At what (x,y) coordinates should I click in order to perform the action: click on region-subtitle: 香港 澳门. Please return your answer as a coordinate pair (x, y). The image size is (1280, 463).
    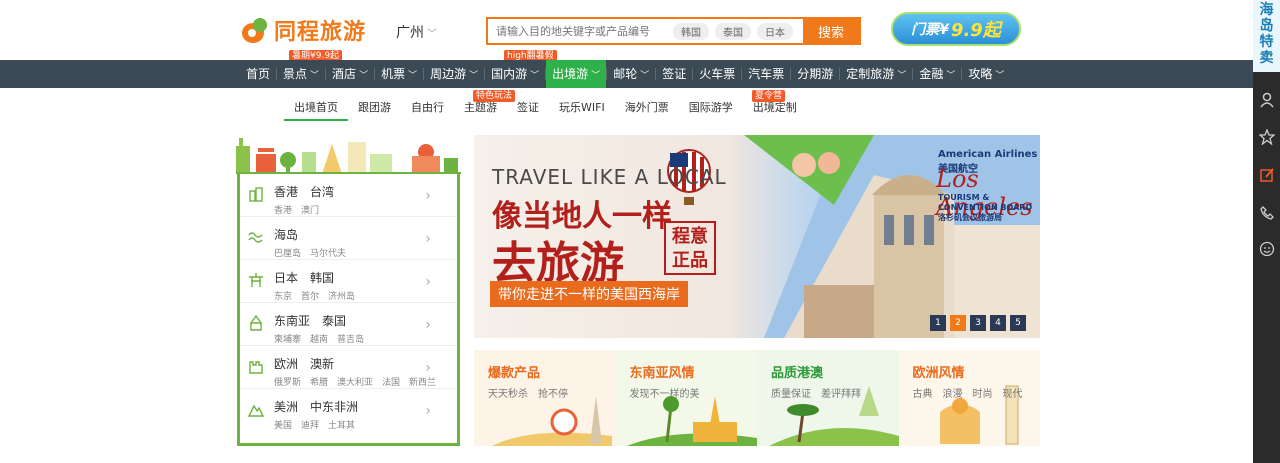
    Looking at the image, I should click on (297, 211).